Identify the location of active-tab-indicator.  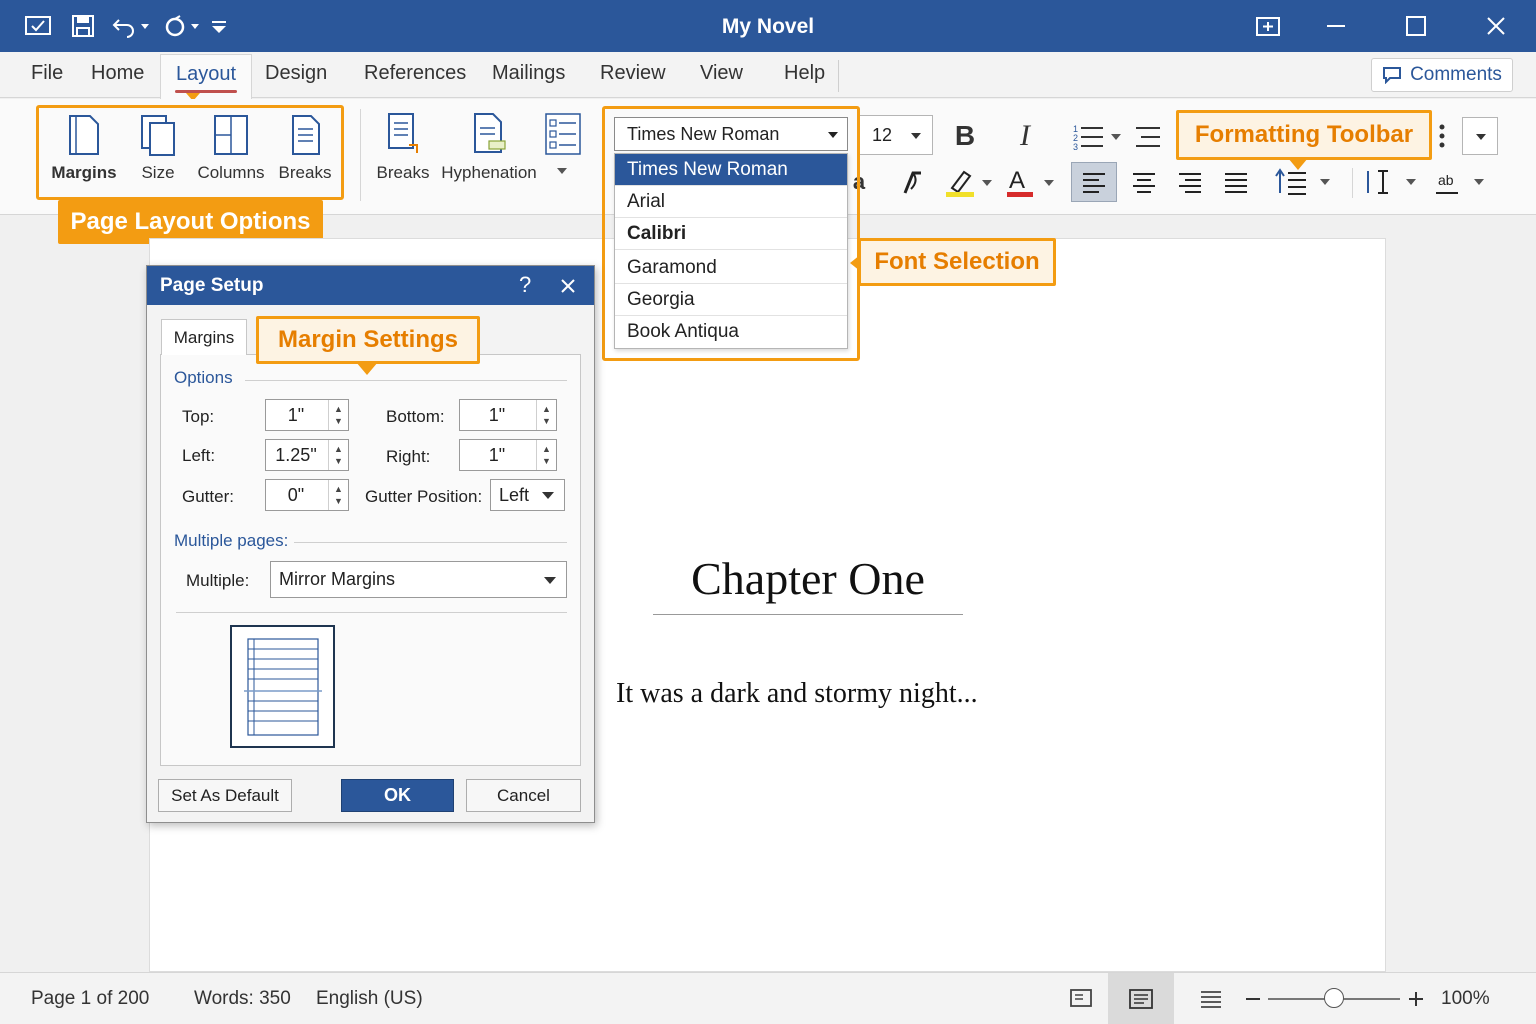
(206, 91).